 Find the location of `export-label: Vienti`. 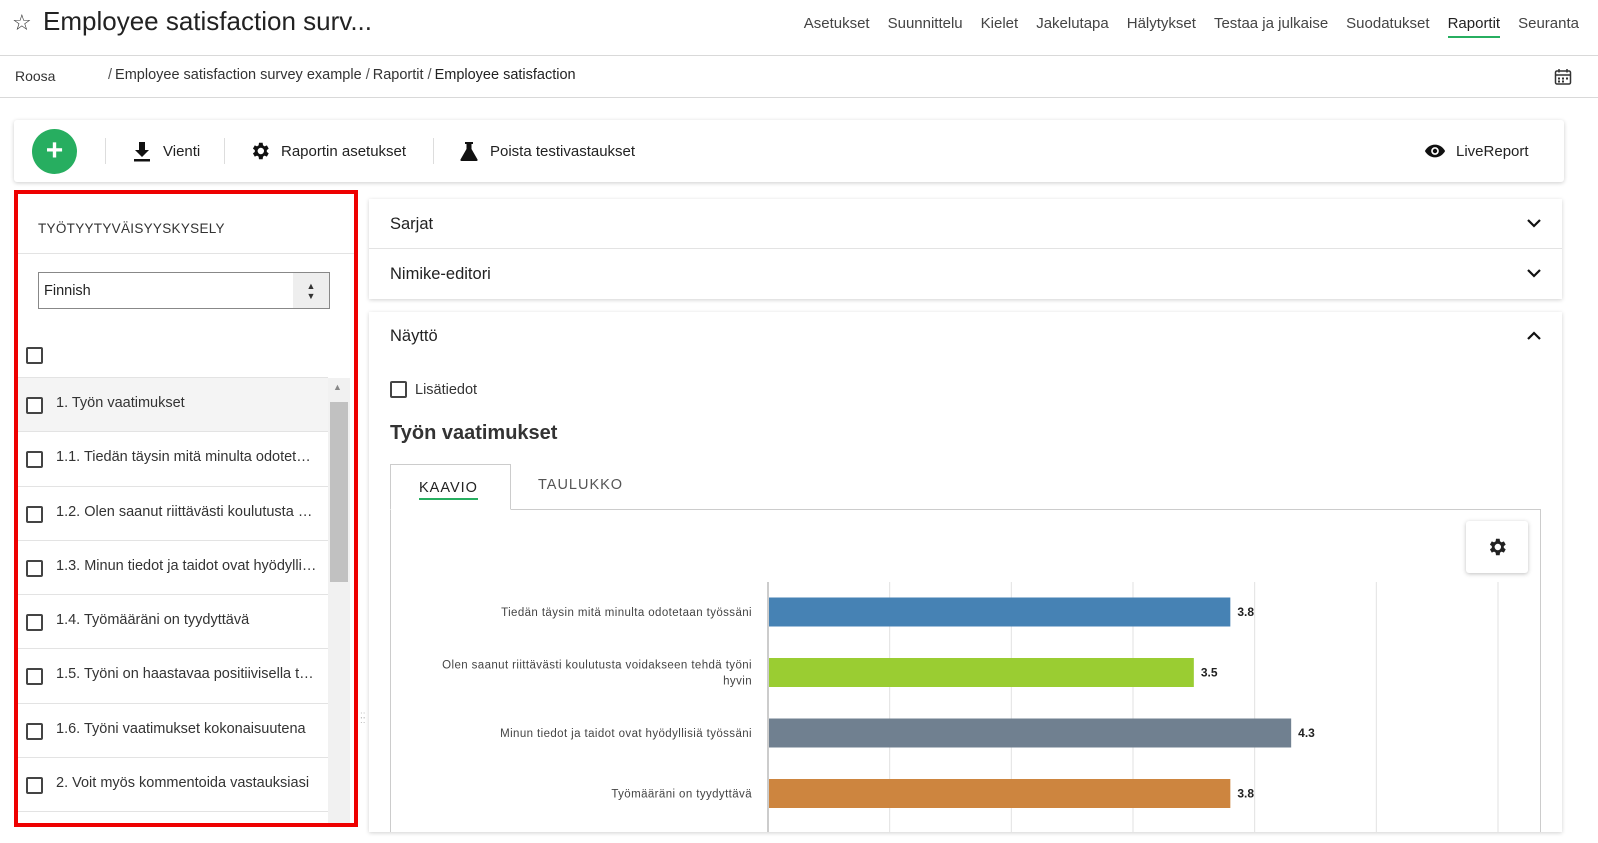

export-label: Vienti is located at coordinates (182, 151).